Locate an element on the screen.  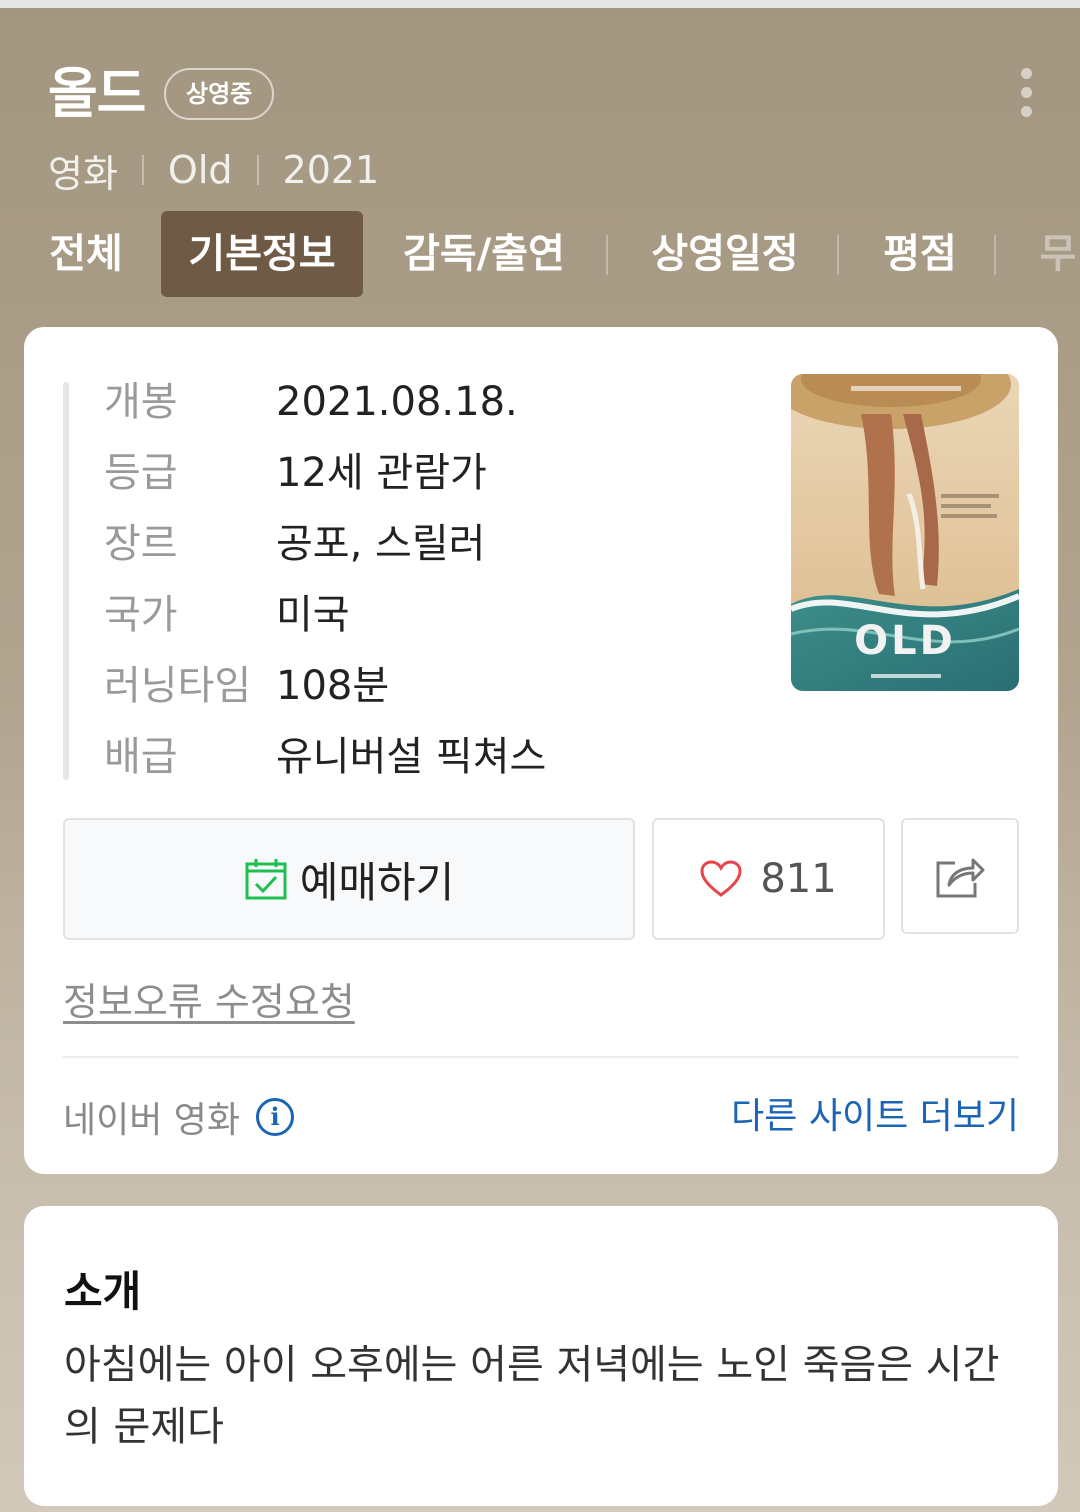
divider is located at coordinates (541, 1057).